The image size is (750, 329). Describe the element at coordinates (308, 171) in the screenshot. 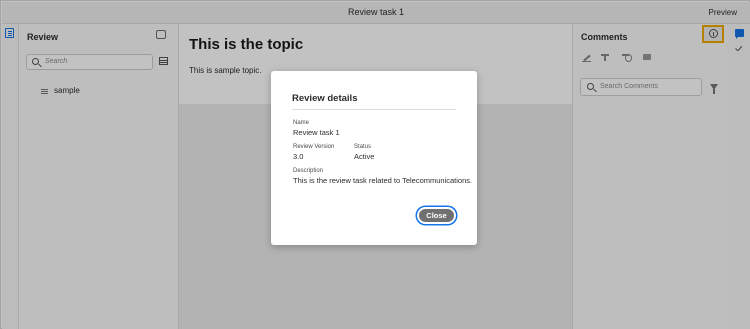

I see `description-label: Description` at that location.